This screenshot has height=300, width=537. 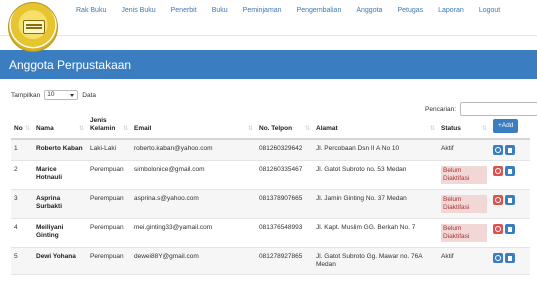 I want to click on nav-anggota: Anggota, so click(x=369, y=10).